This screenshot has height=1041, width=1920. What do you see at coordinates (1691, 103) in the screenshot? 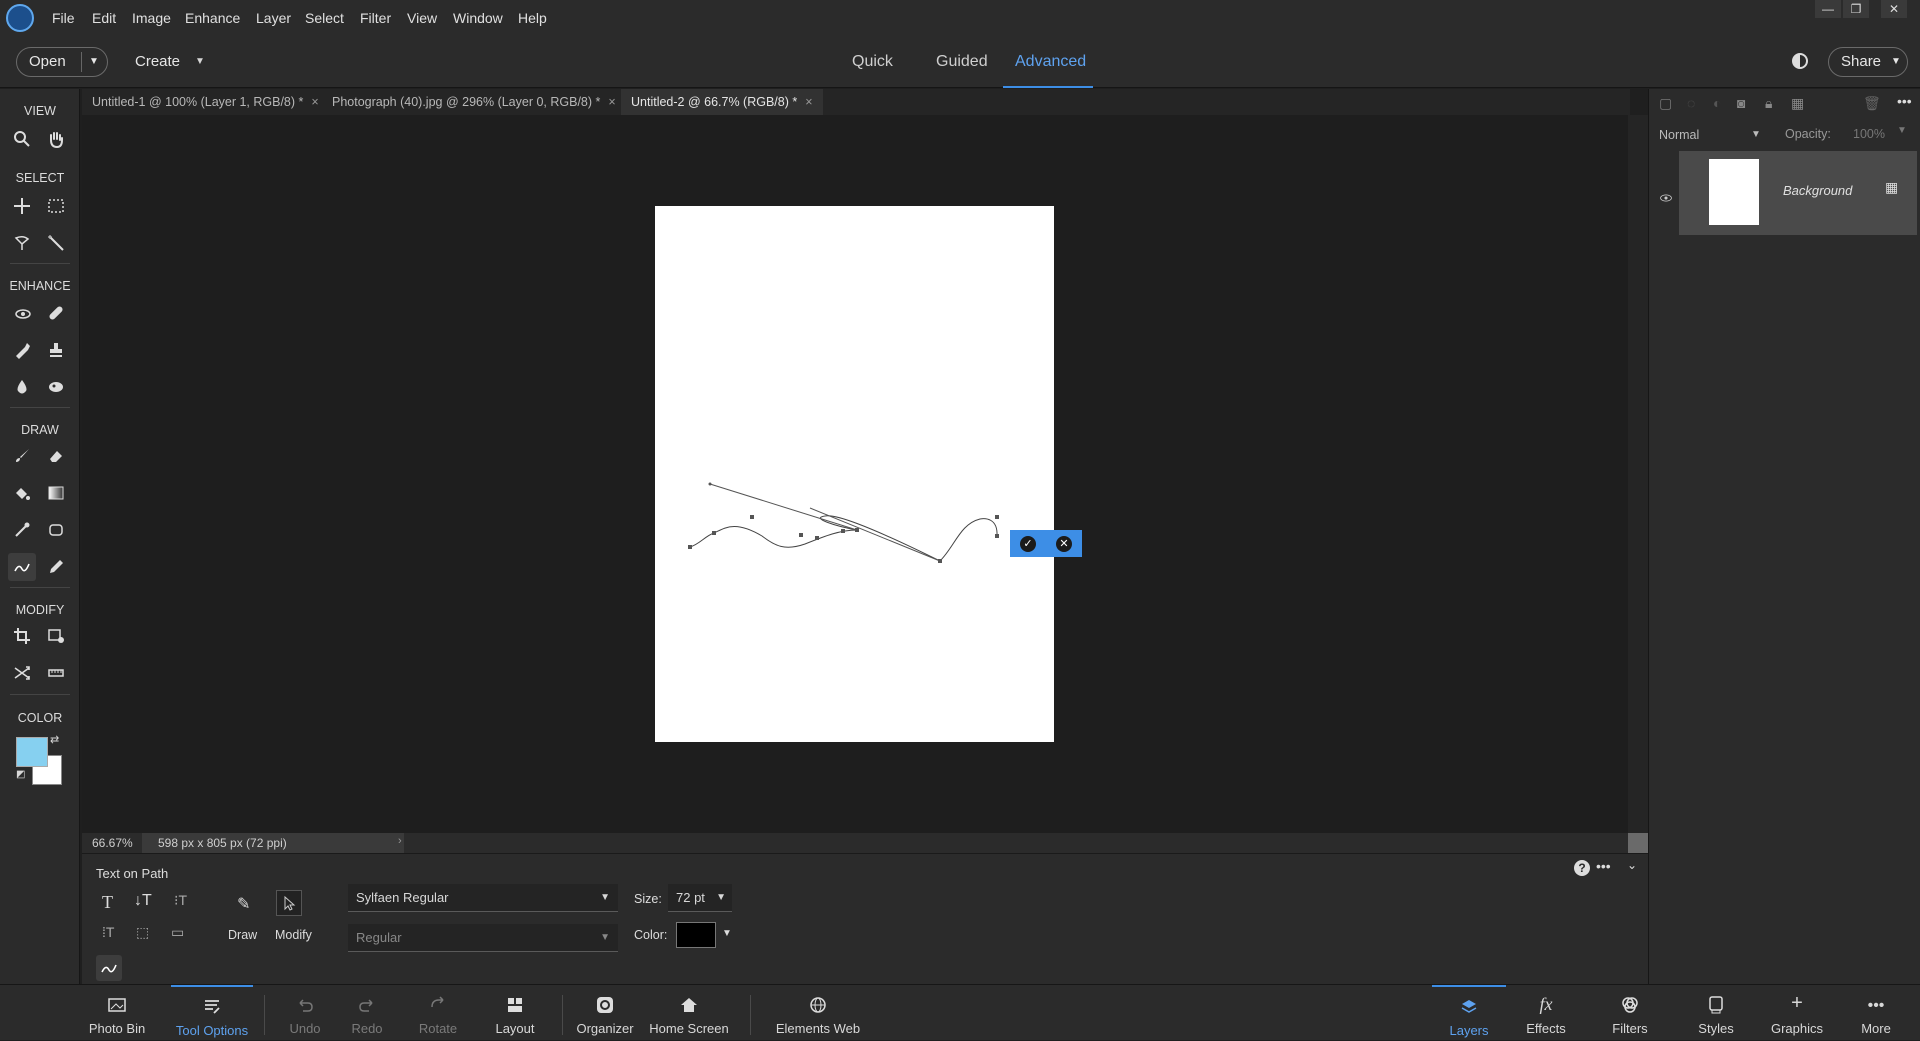
I see `new-group-icon: ◌` at bounding box center [1691, 103].